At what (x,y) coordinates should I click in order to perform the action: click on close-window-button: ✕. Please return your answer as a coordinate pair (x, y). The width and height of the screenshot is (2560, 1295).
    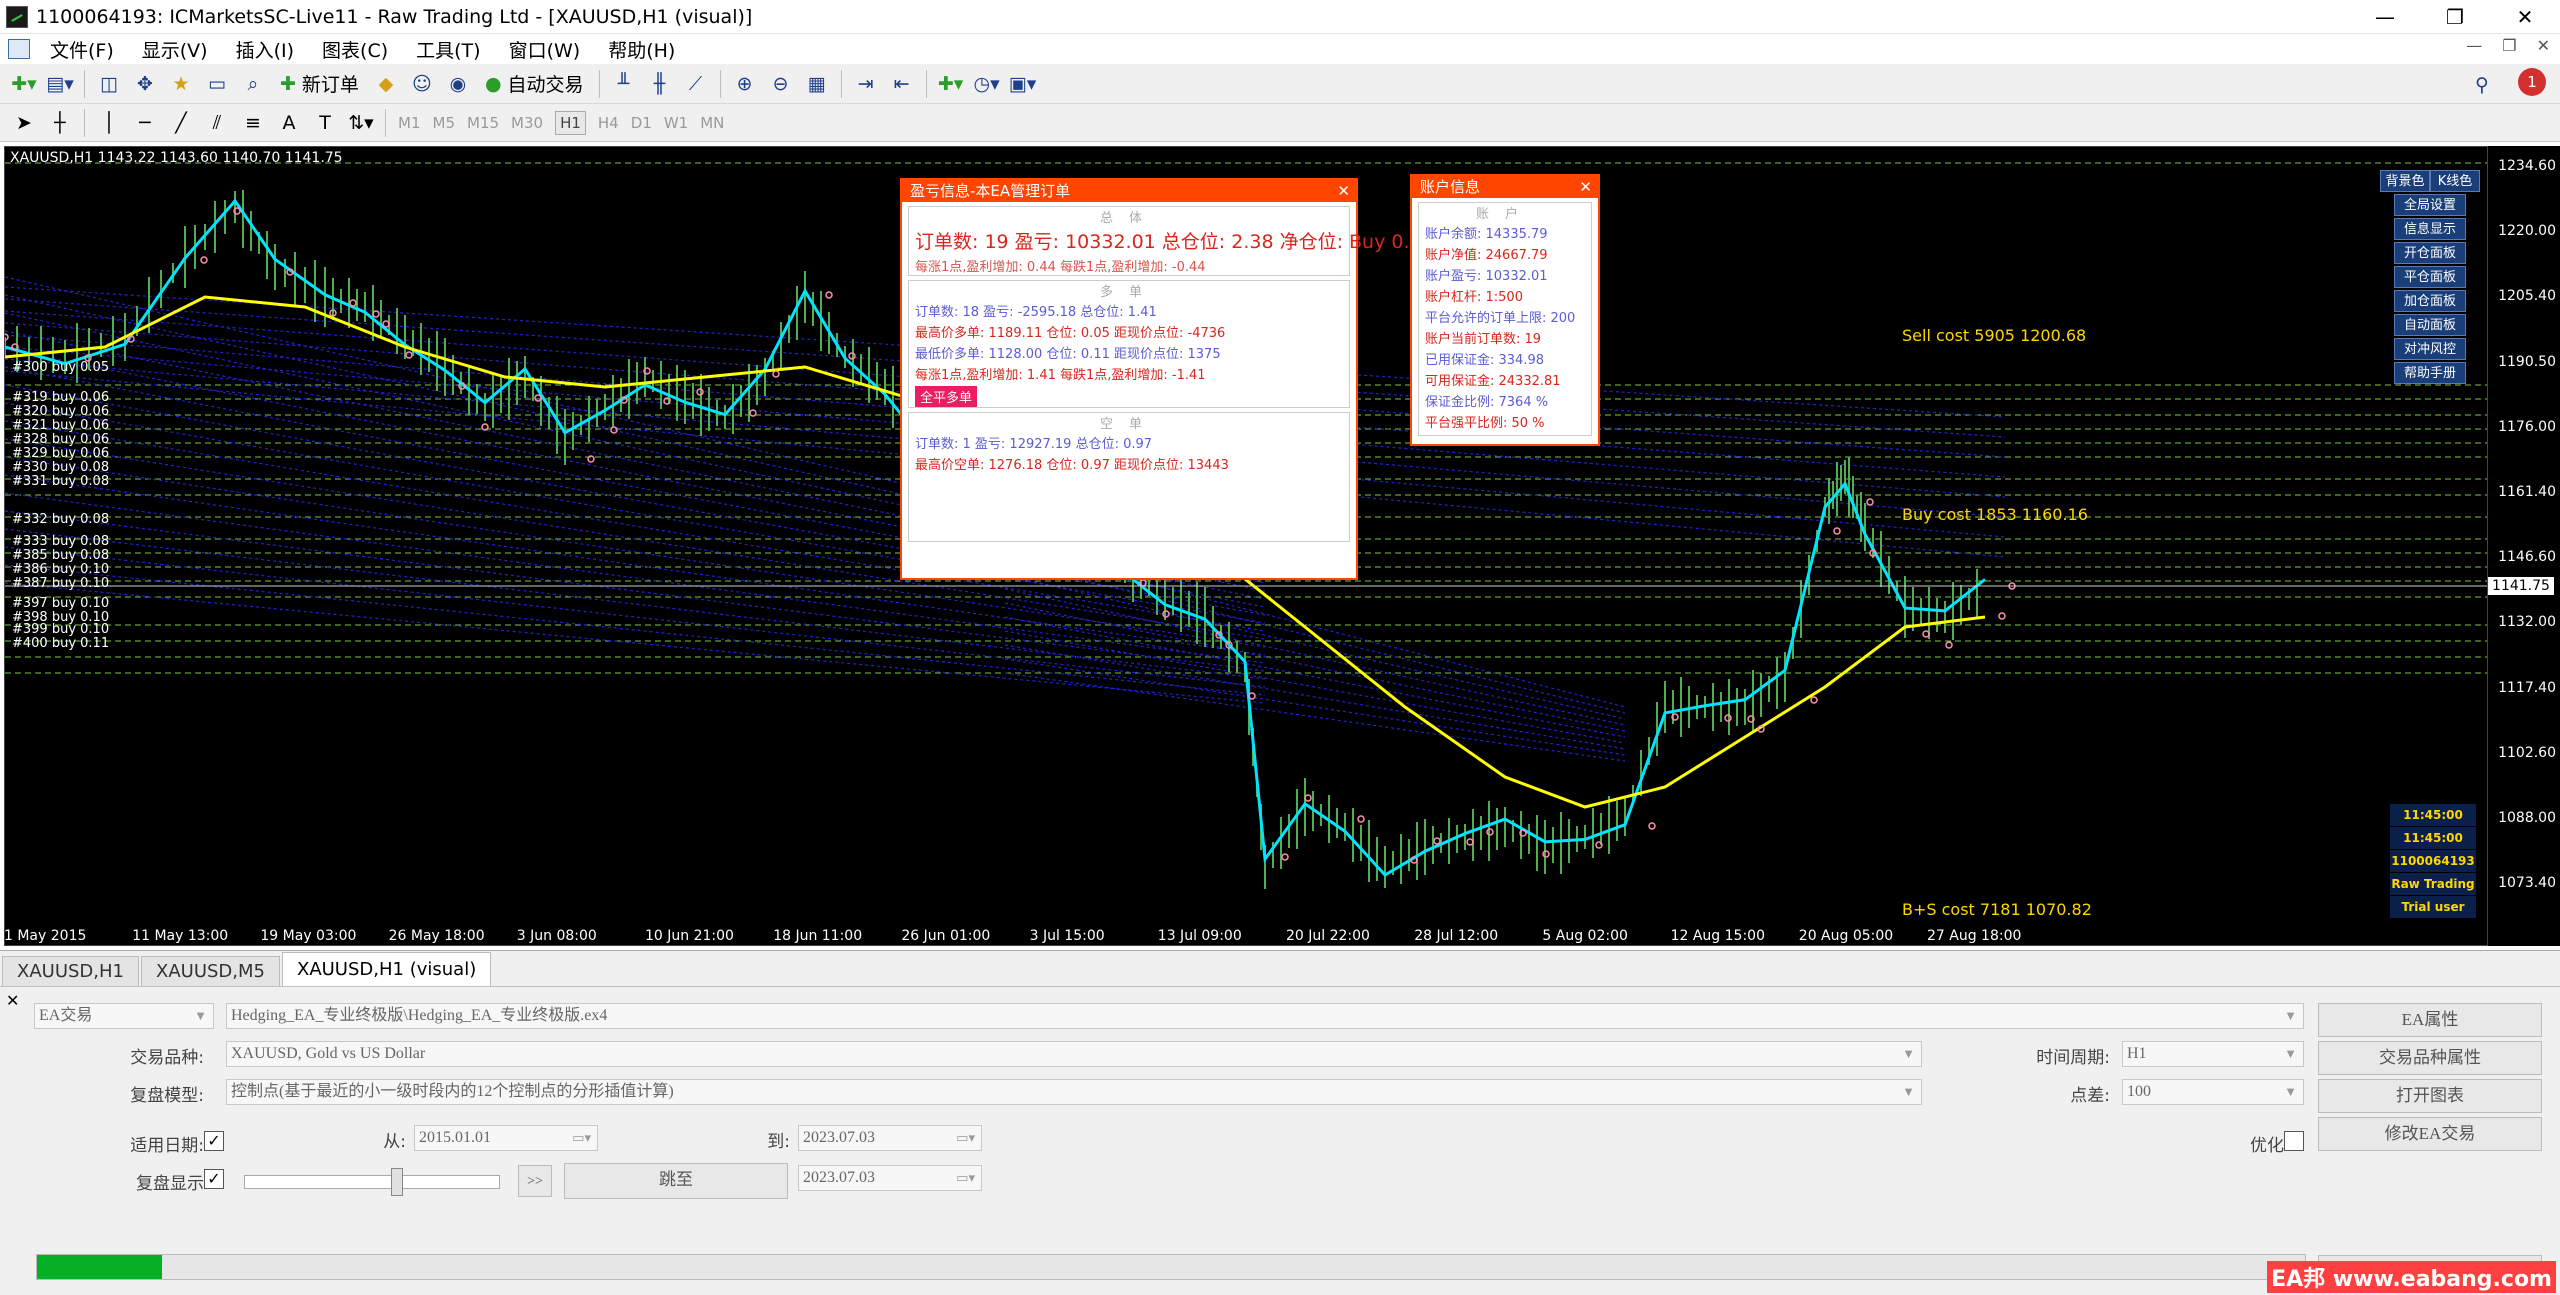
    Looking at the image, I should click on (2525, 17).